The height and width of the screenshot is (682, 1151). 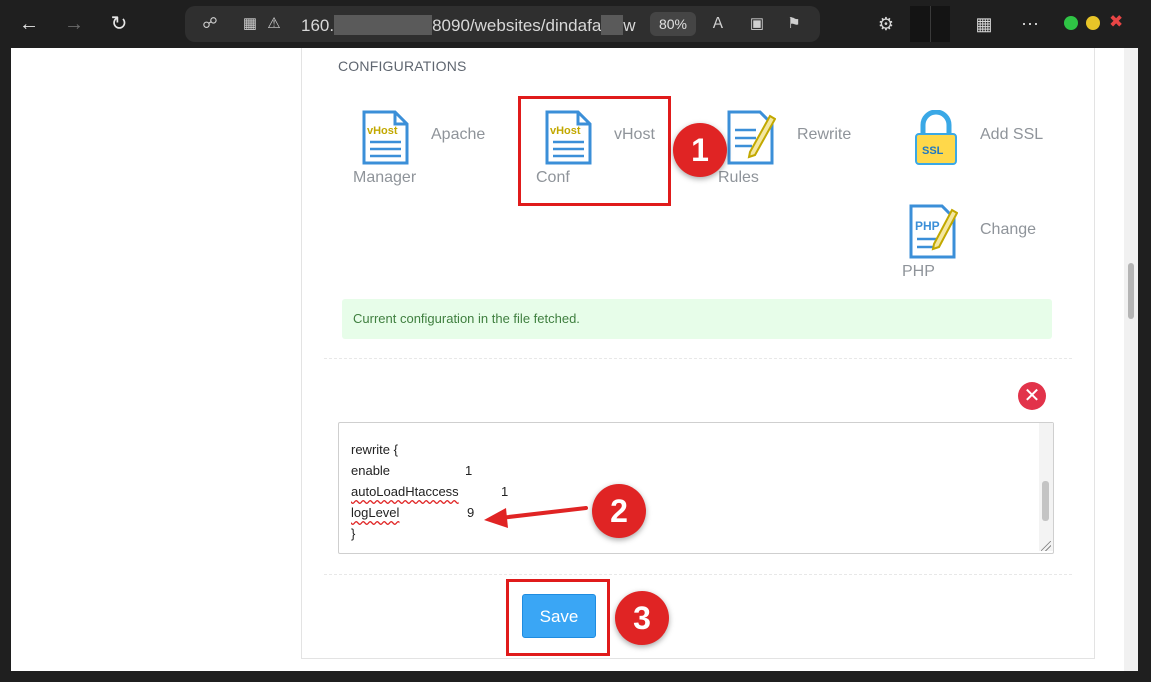 What do you see at coordinates (757, 24) in the screenshot?
I see `apps-grid-icon: ▣` at bounding box center [757, 24].